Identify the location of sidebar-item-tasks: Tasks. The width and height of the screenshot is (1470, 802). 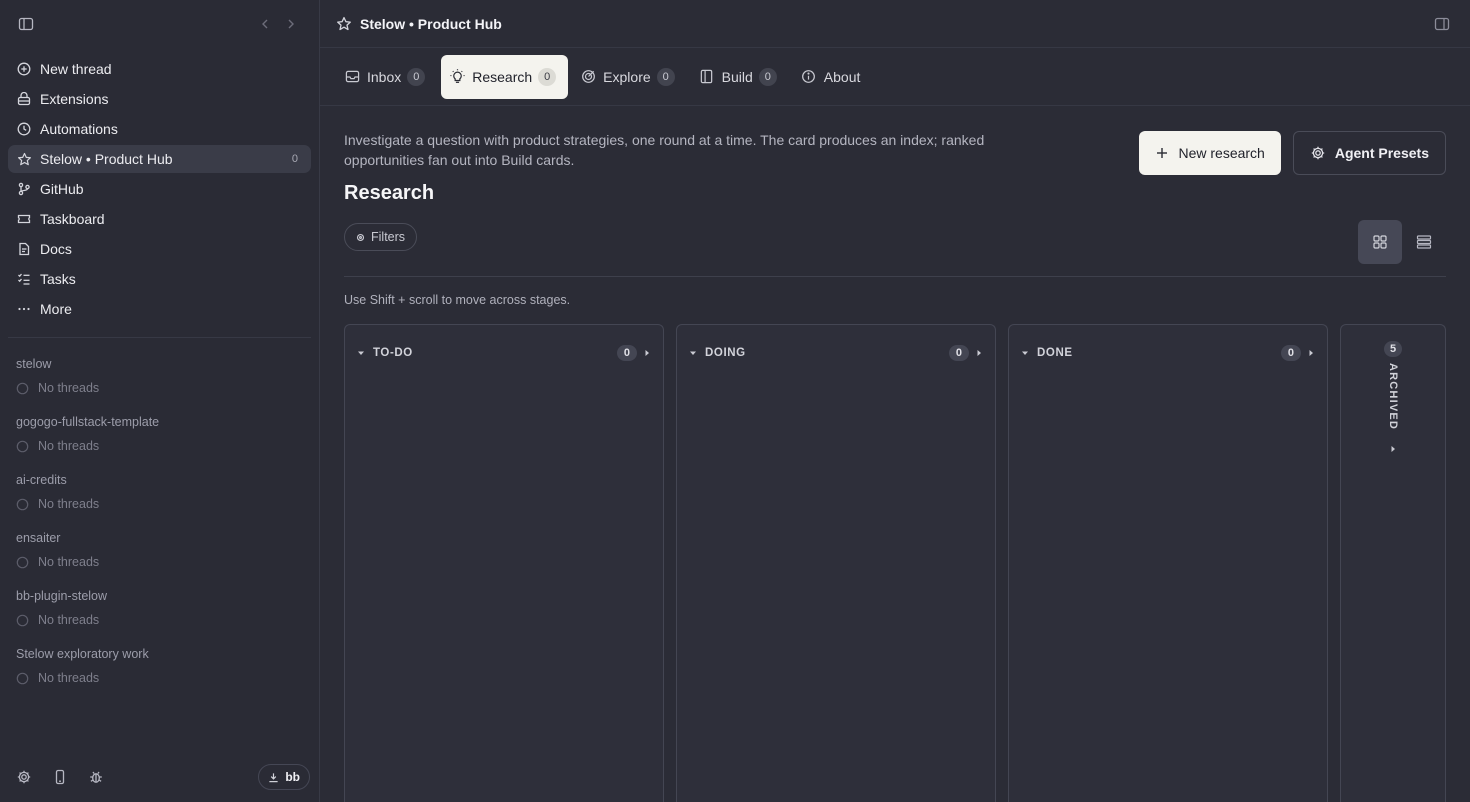
(159, 279).